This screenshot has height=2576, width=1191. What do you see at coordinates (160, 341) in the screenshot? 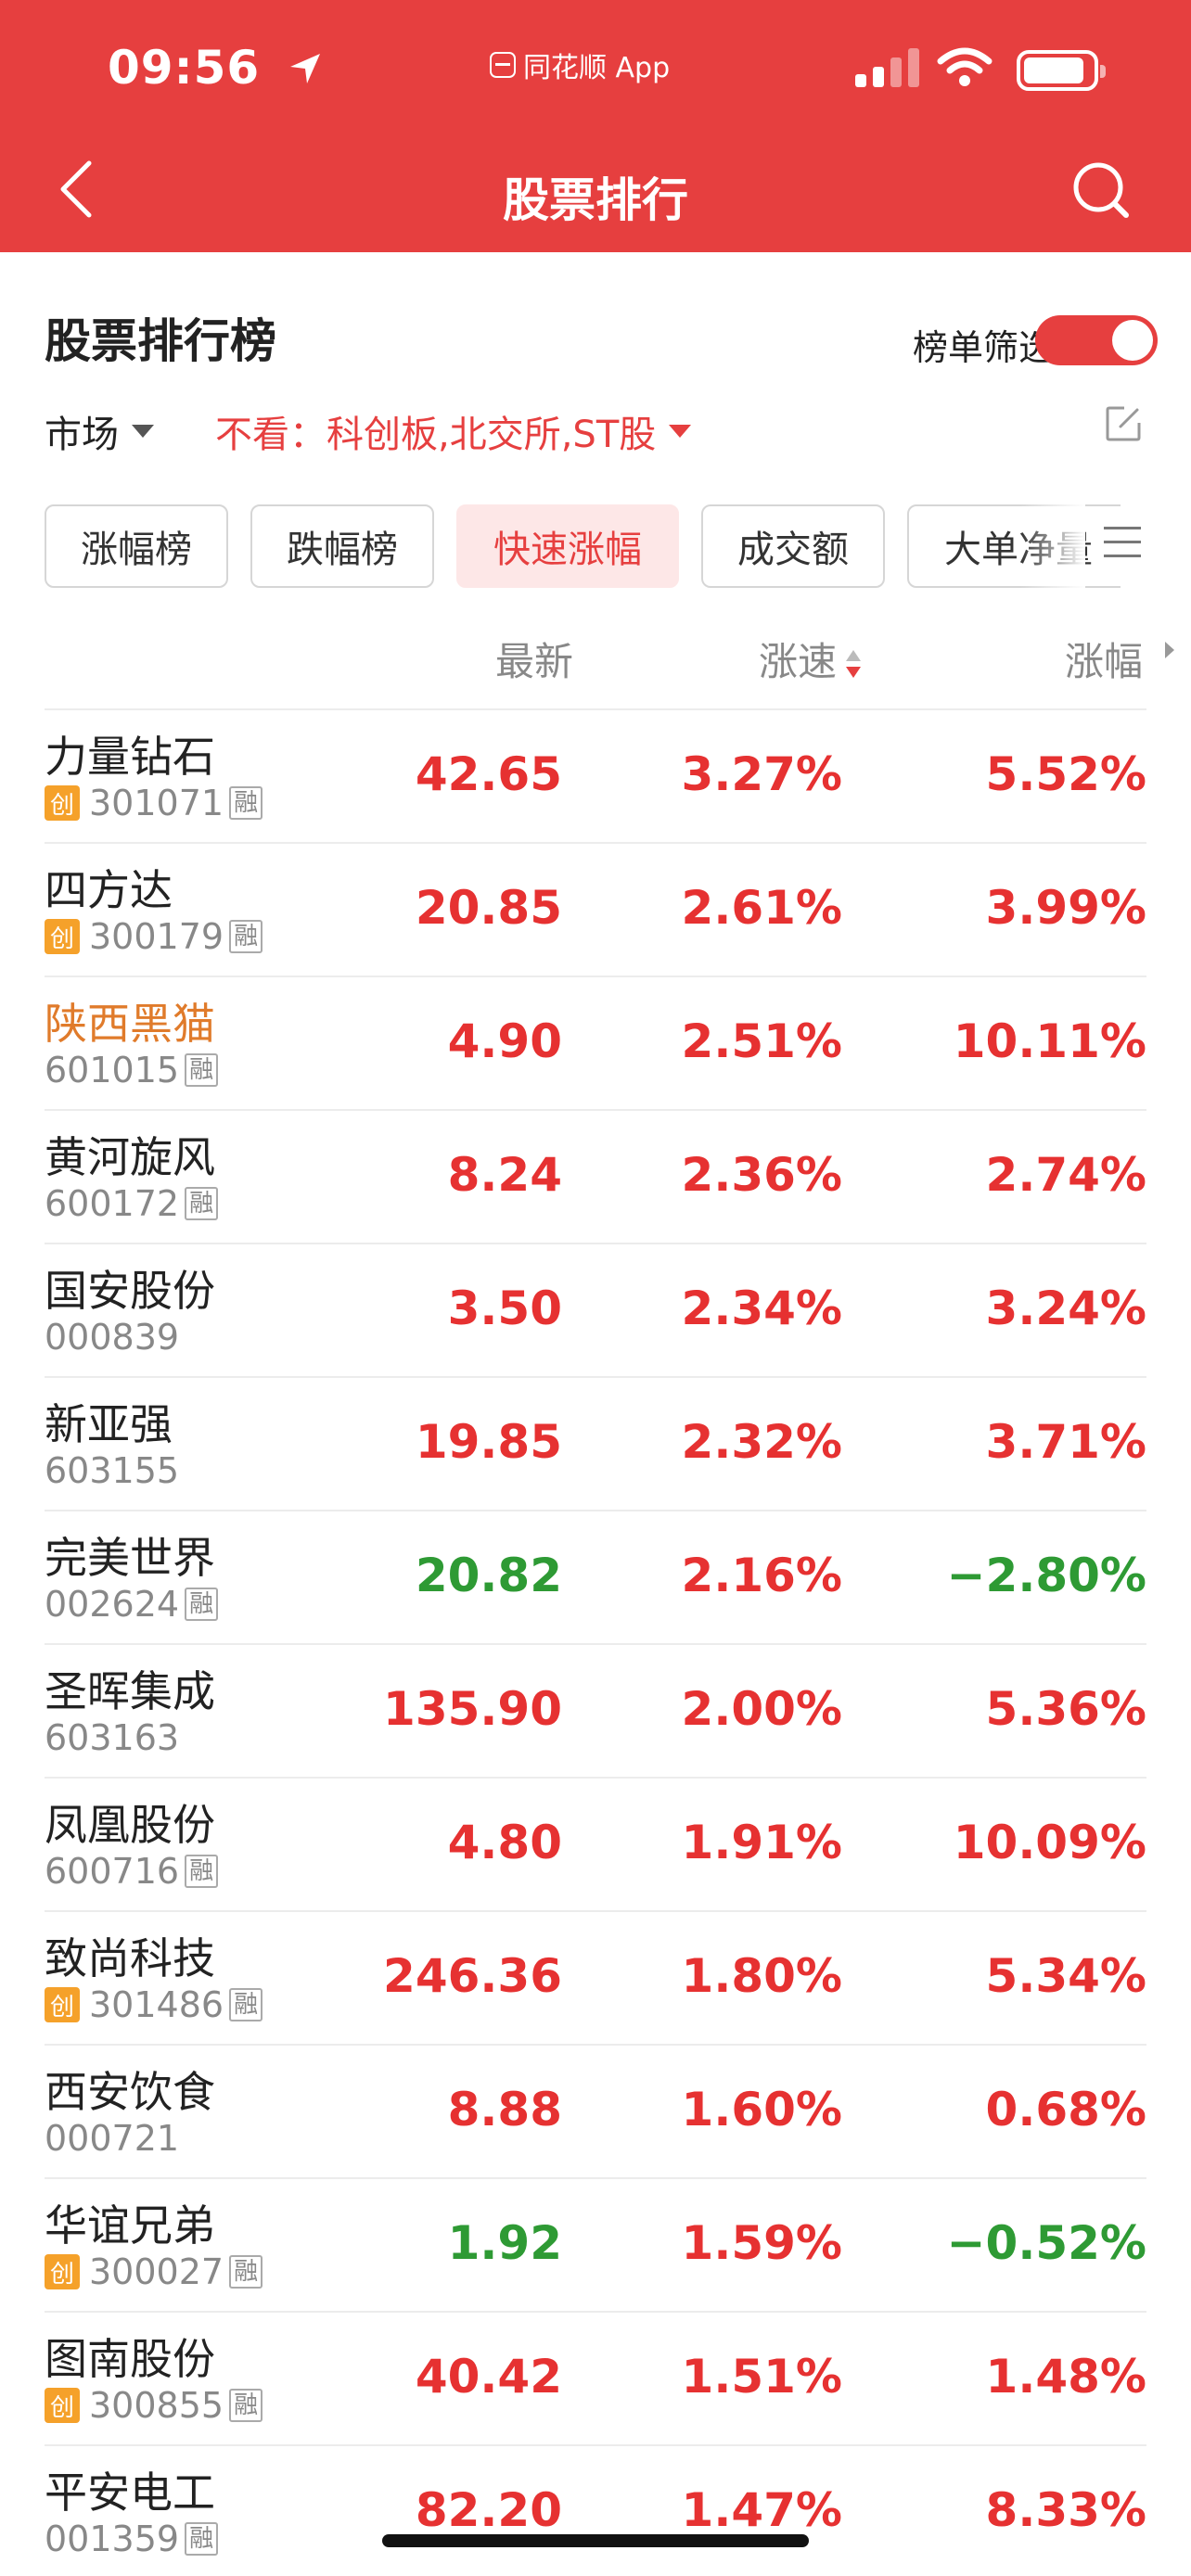
I see `section-title: 股票排行榜` at bounding box center [160, 341].